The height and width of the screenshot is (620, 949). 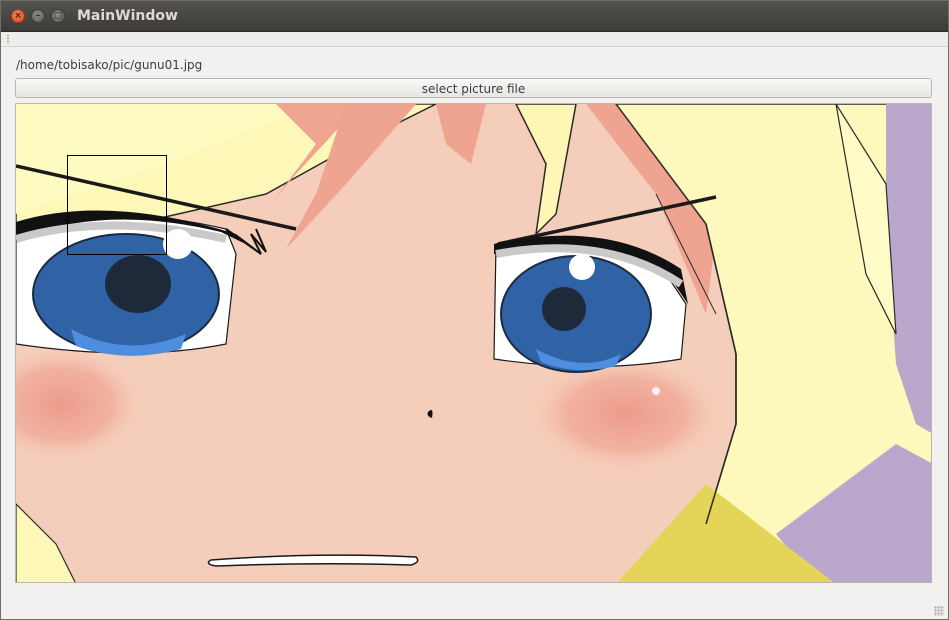 I want to click on toolbar-area, so click(x=474, y=39).